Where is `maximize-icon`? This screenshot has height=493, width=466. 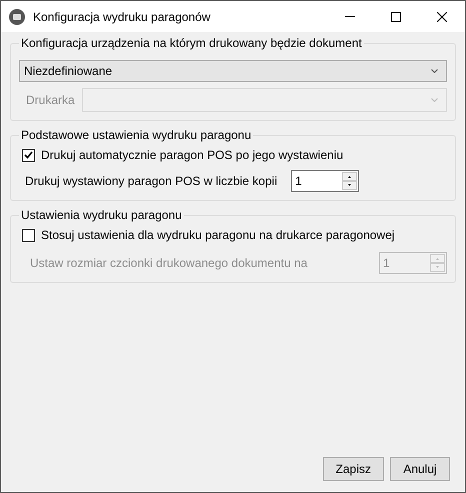 maximize-icon is located at coordinates (396, 17).